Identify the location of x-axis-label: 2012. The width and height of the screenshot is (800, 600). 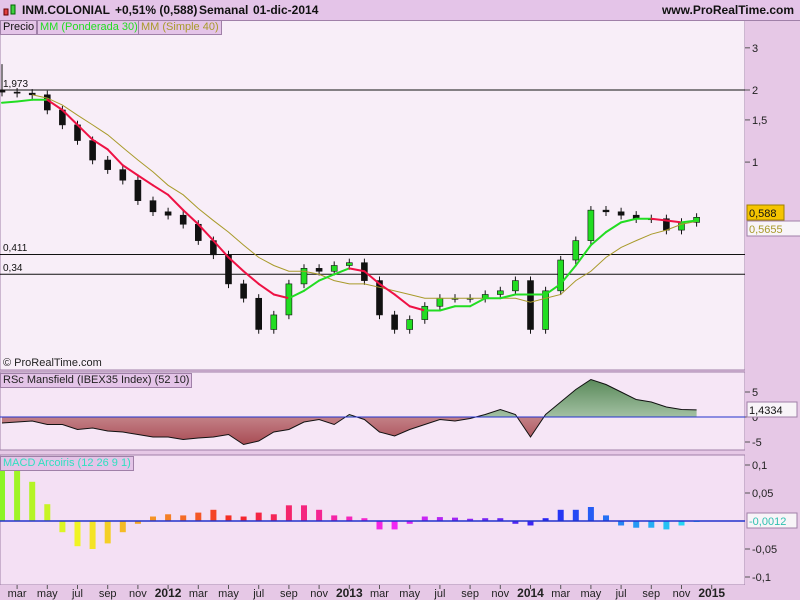
(168, 593).